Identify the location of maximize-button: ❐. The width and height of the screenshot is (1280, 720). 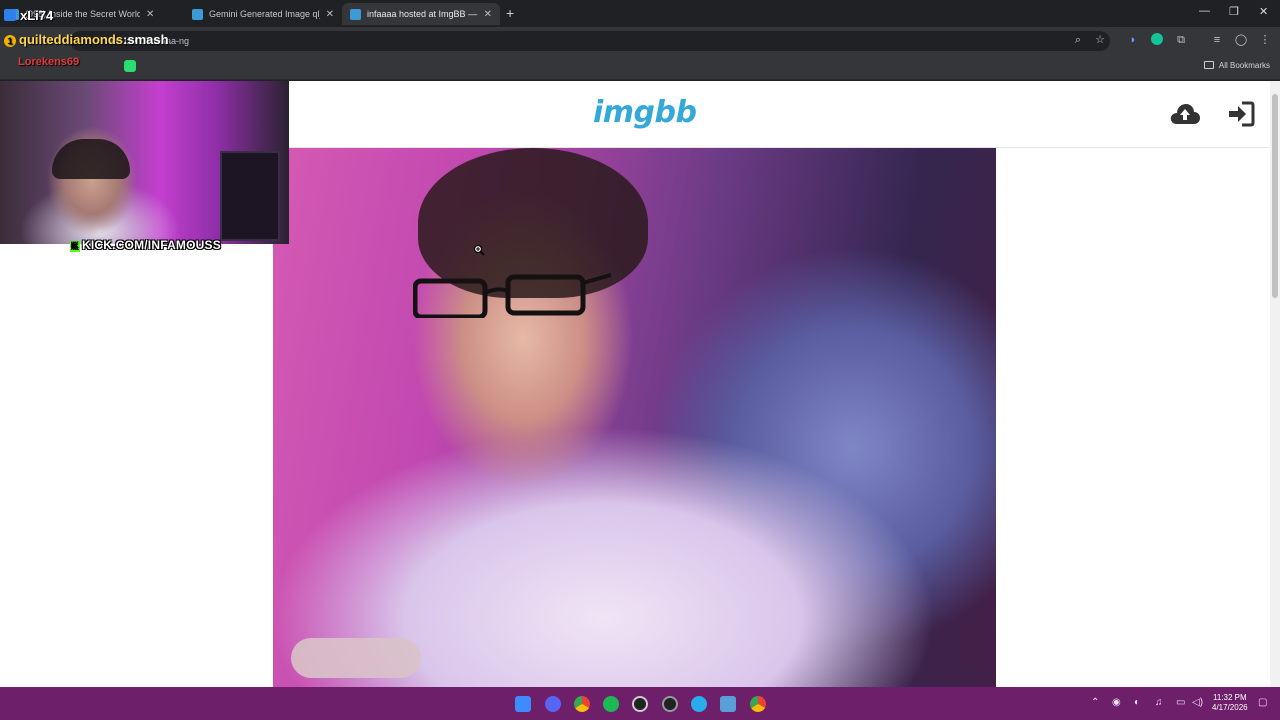
(1234, 11).